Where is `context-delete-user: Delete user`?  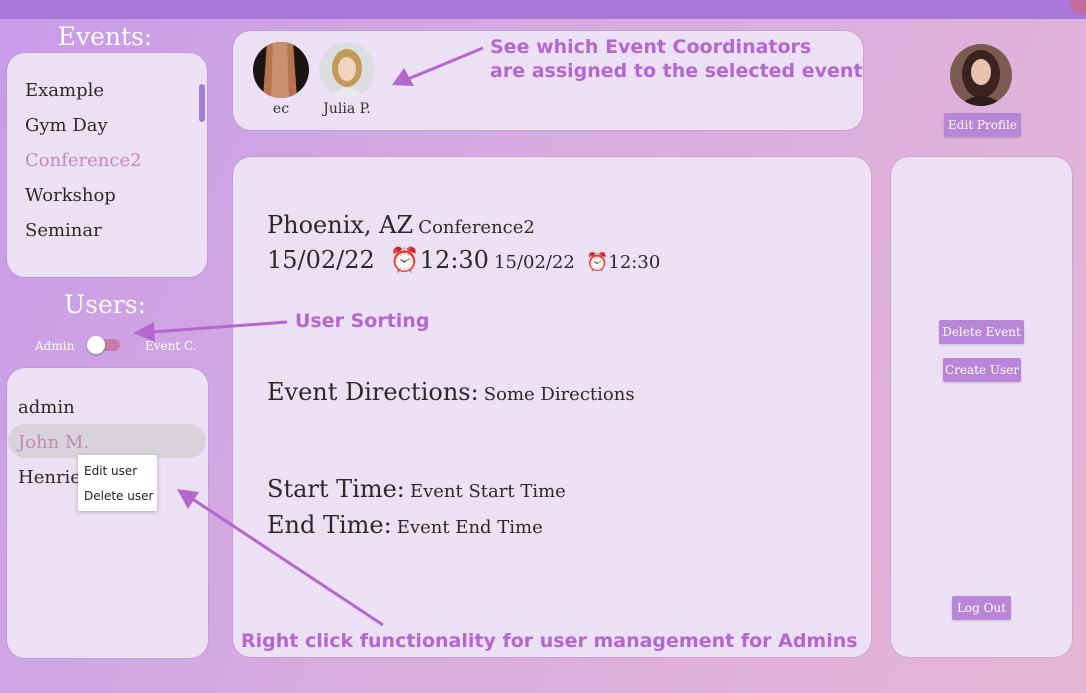 context-delete-user: Delete user is located at coordinates (118, 496).